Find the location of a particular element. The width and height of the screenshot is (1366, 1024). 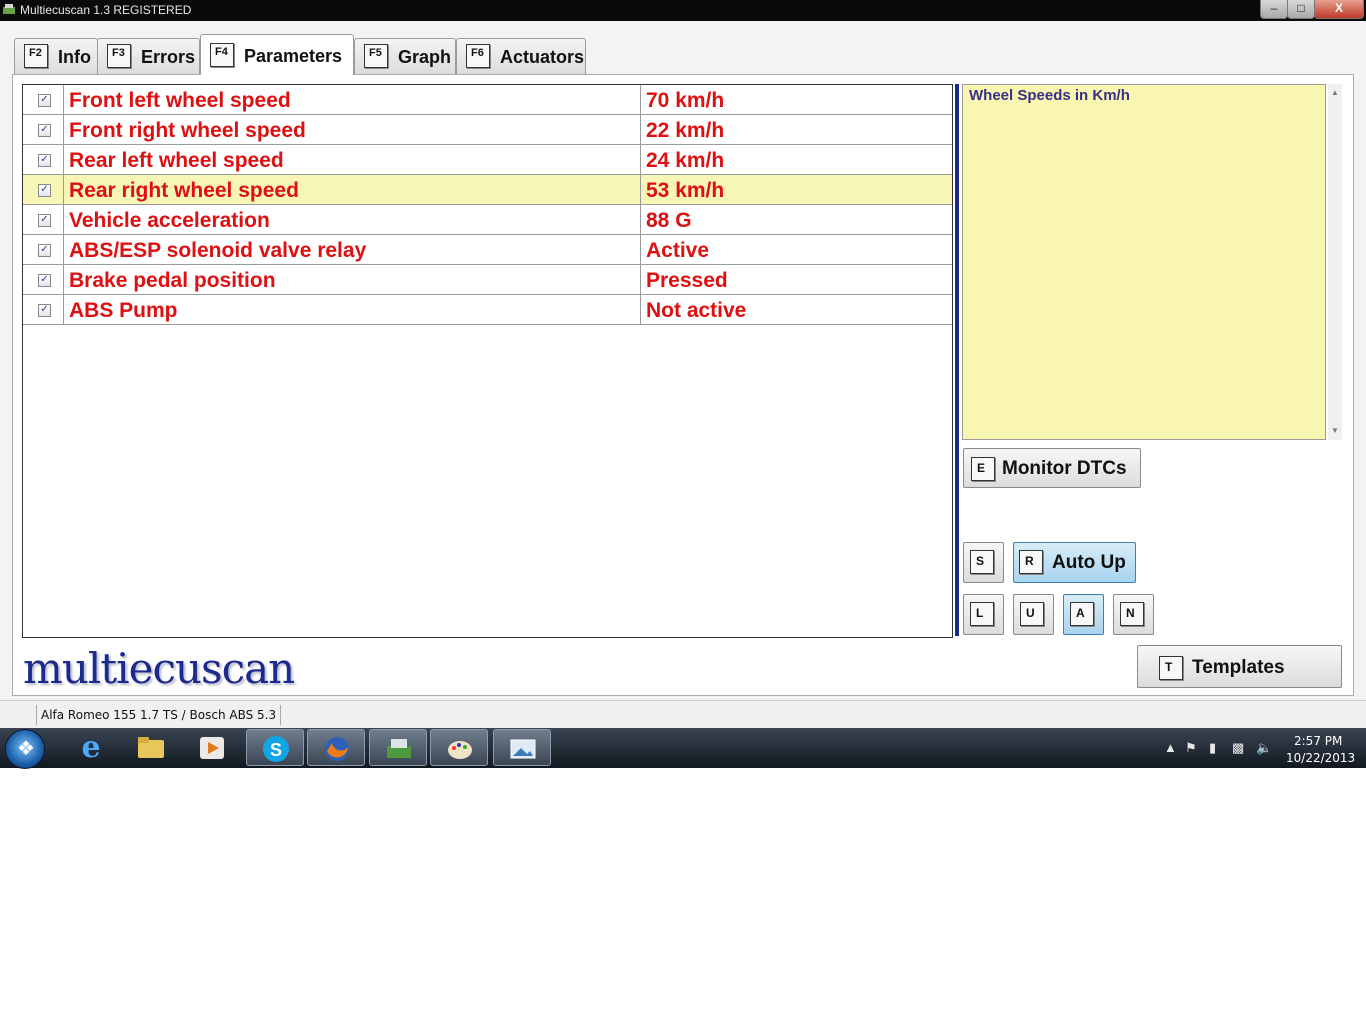

parameter-name: Rear left wheel speed is located at coordinates (176, 160).